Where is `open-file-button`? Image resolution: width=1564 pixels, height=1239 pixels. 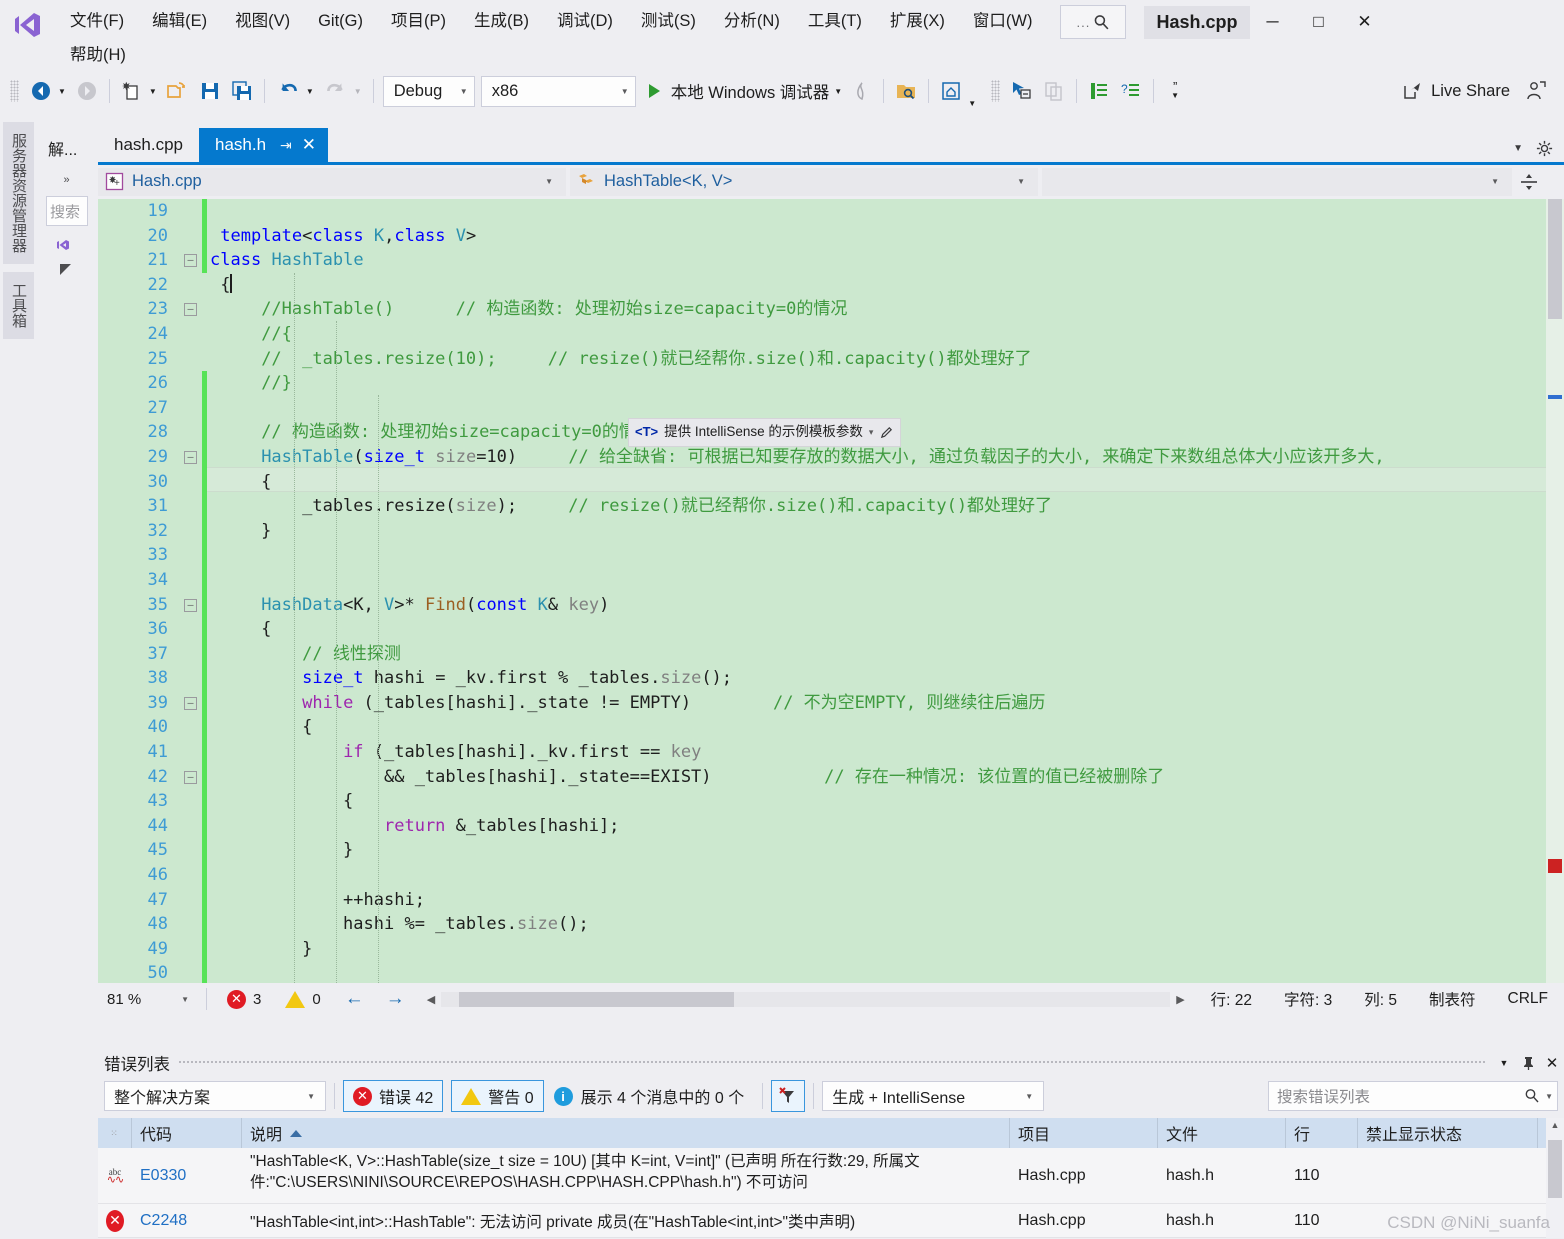 open-file-button is located at coordinates (178, 91).